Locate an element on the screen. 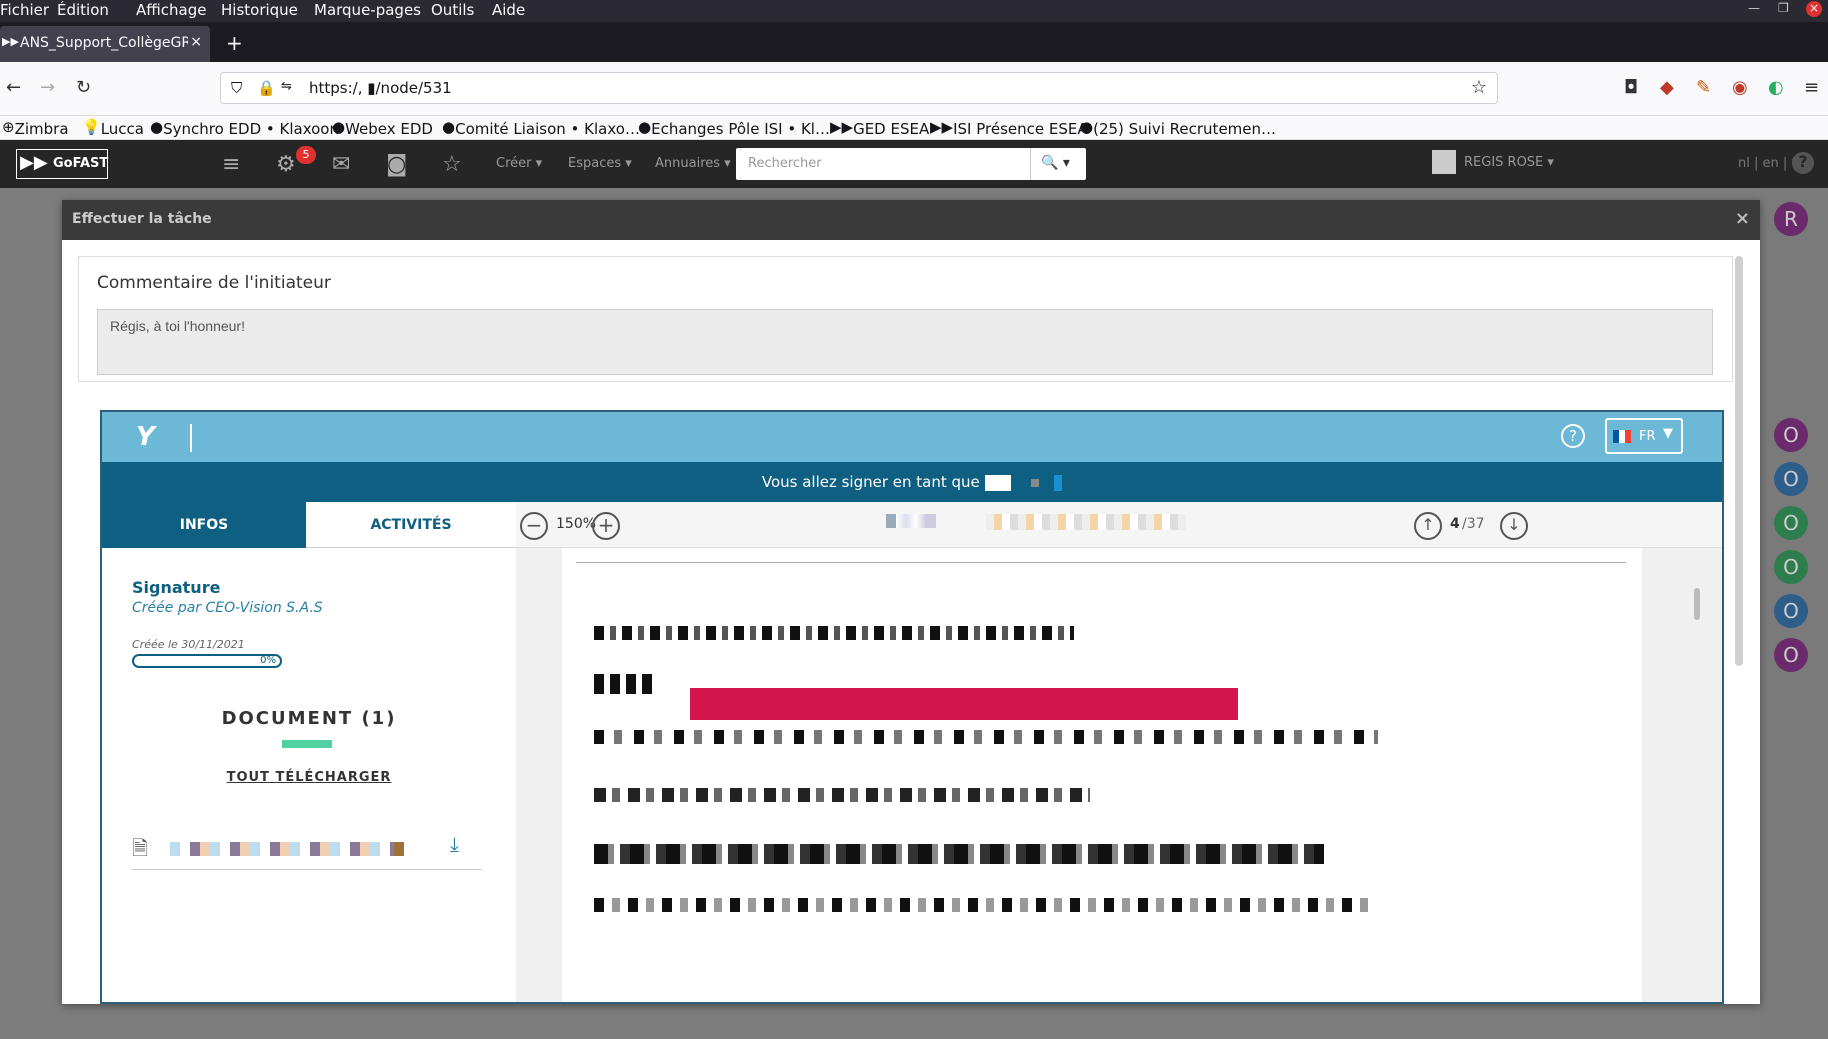 The width and height of the screenshot is (1828, 1039). logo-arrow-icon: ▶▶ is located at coordinates (34, 162).